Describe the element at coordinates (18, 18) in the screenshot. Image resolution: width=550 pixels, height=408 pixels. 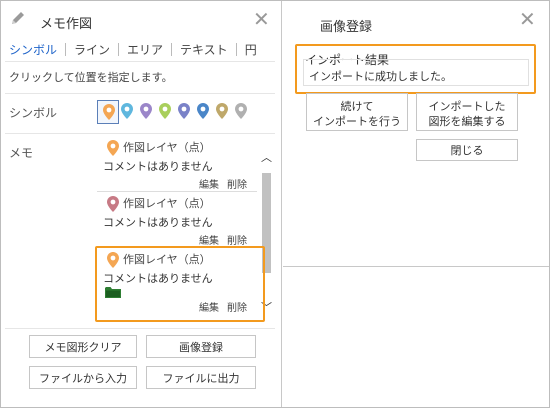
I see `pencil-icon` at that location.